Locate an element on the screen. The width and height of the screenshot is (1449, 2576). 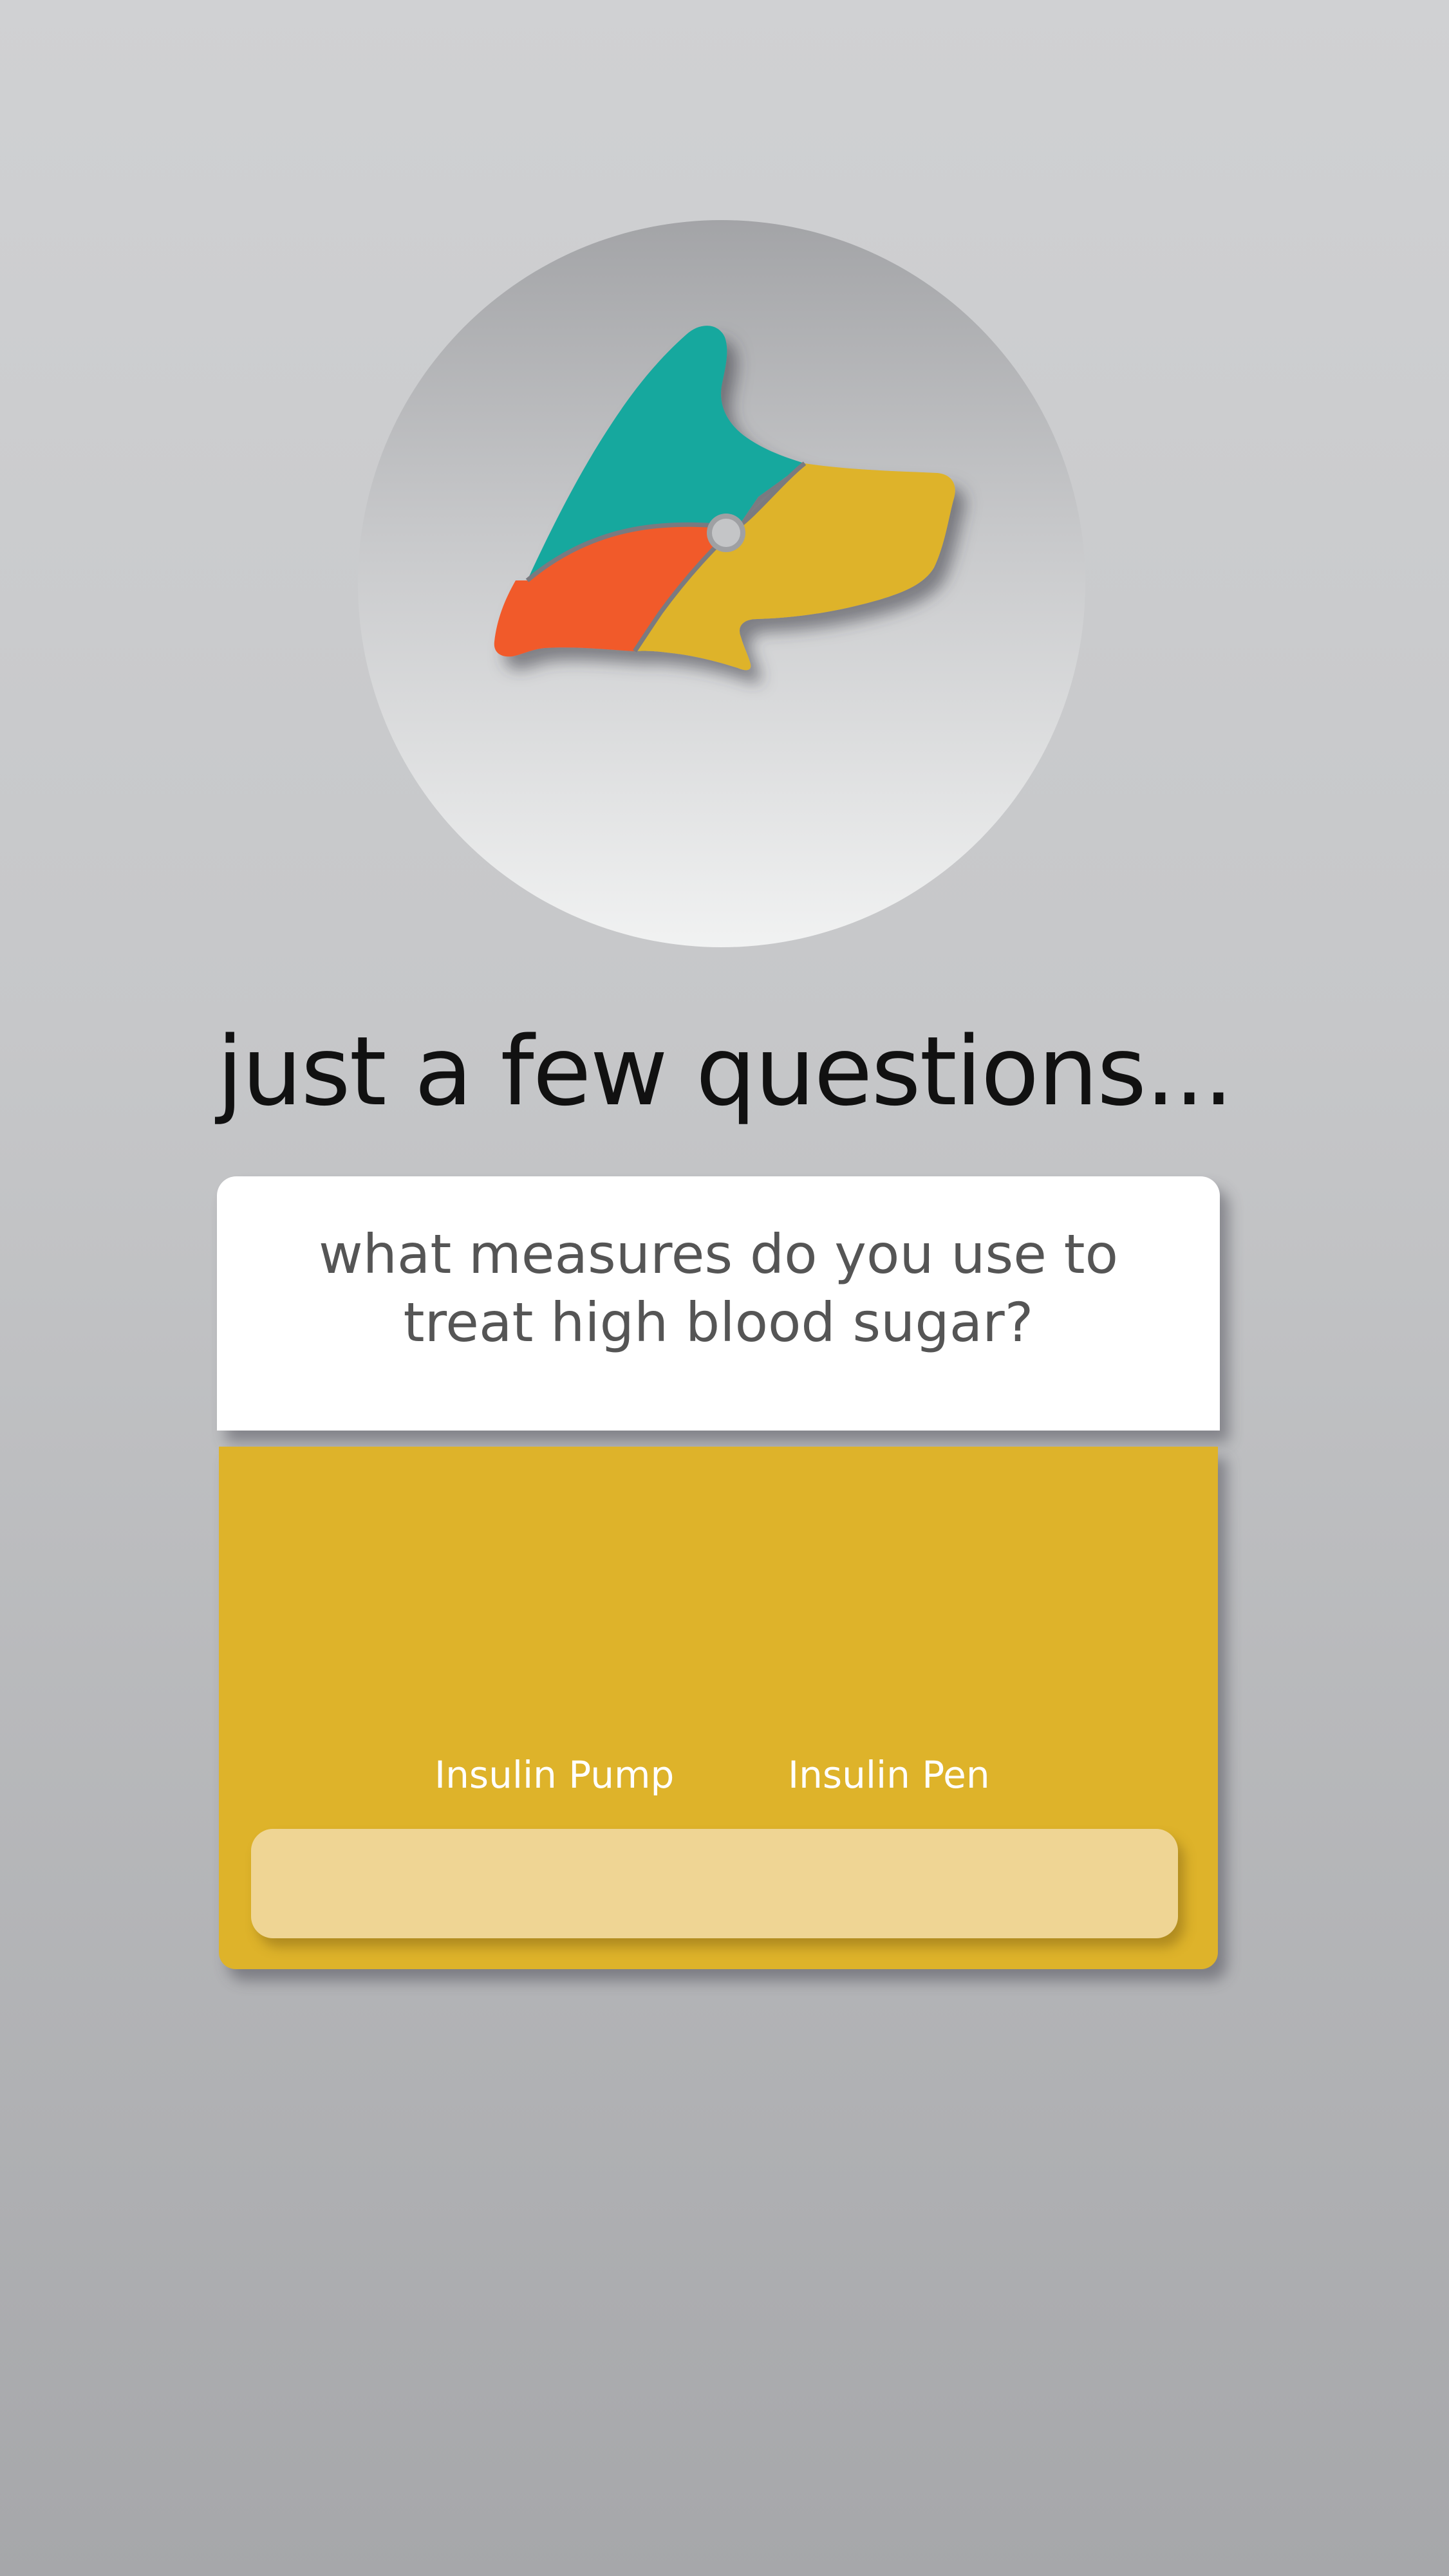
option-insulin-pen: Insulin Pen is located at coordinates (889, 1774).